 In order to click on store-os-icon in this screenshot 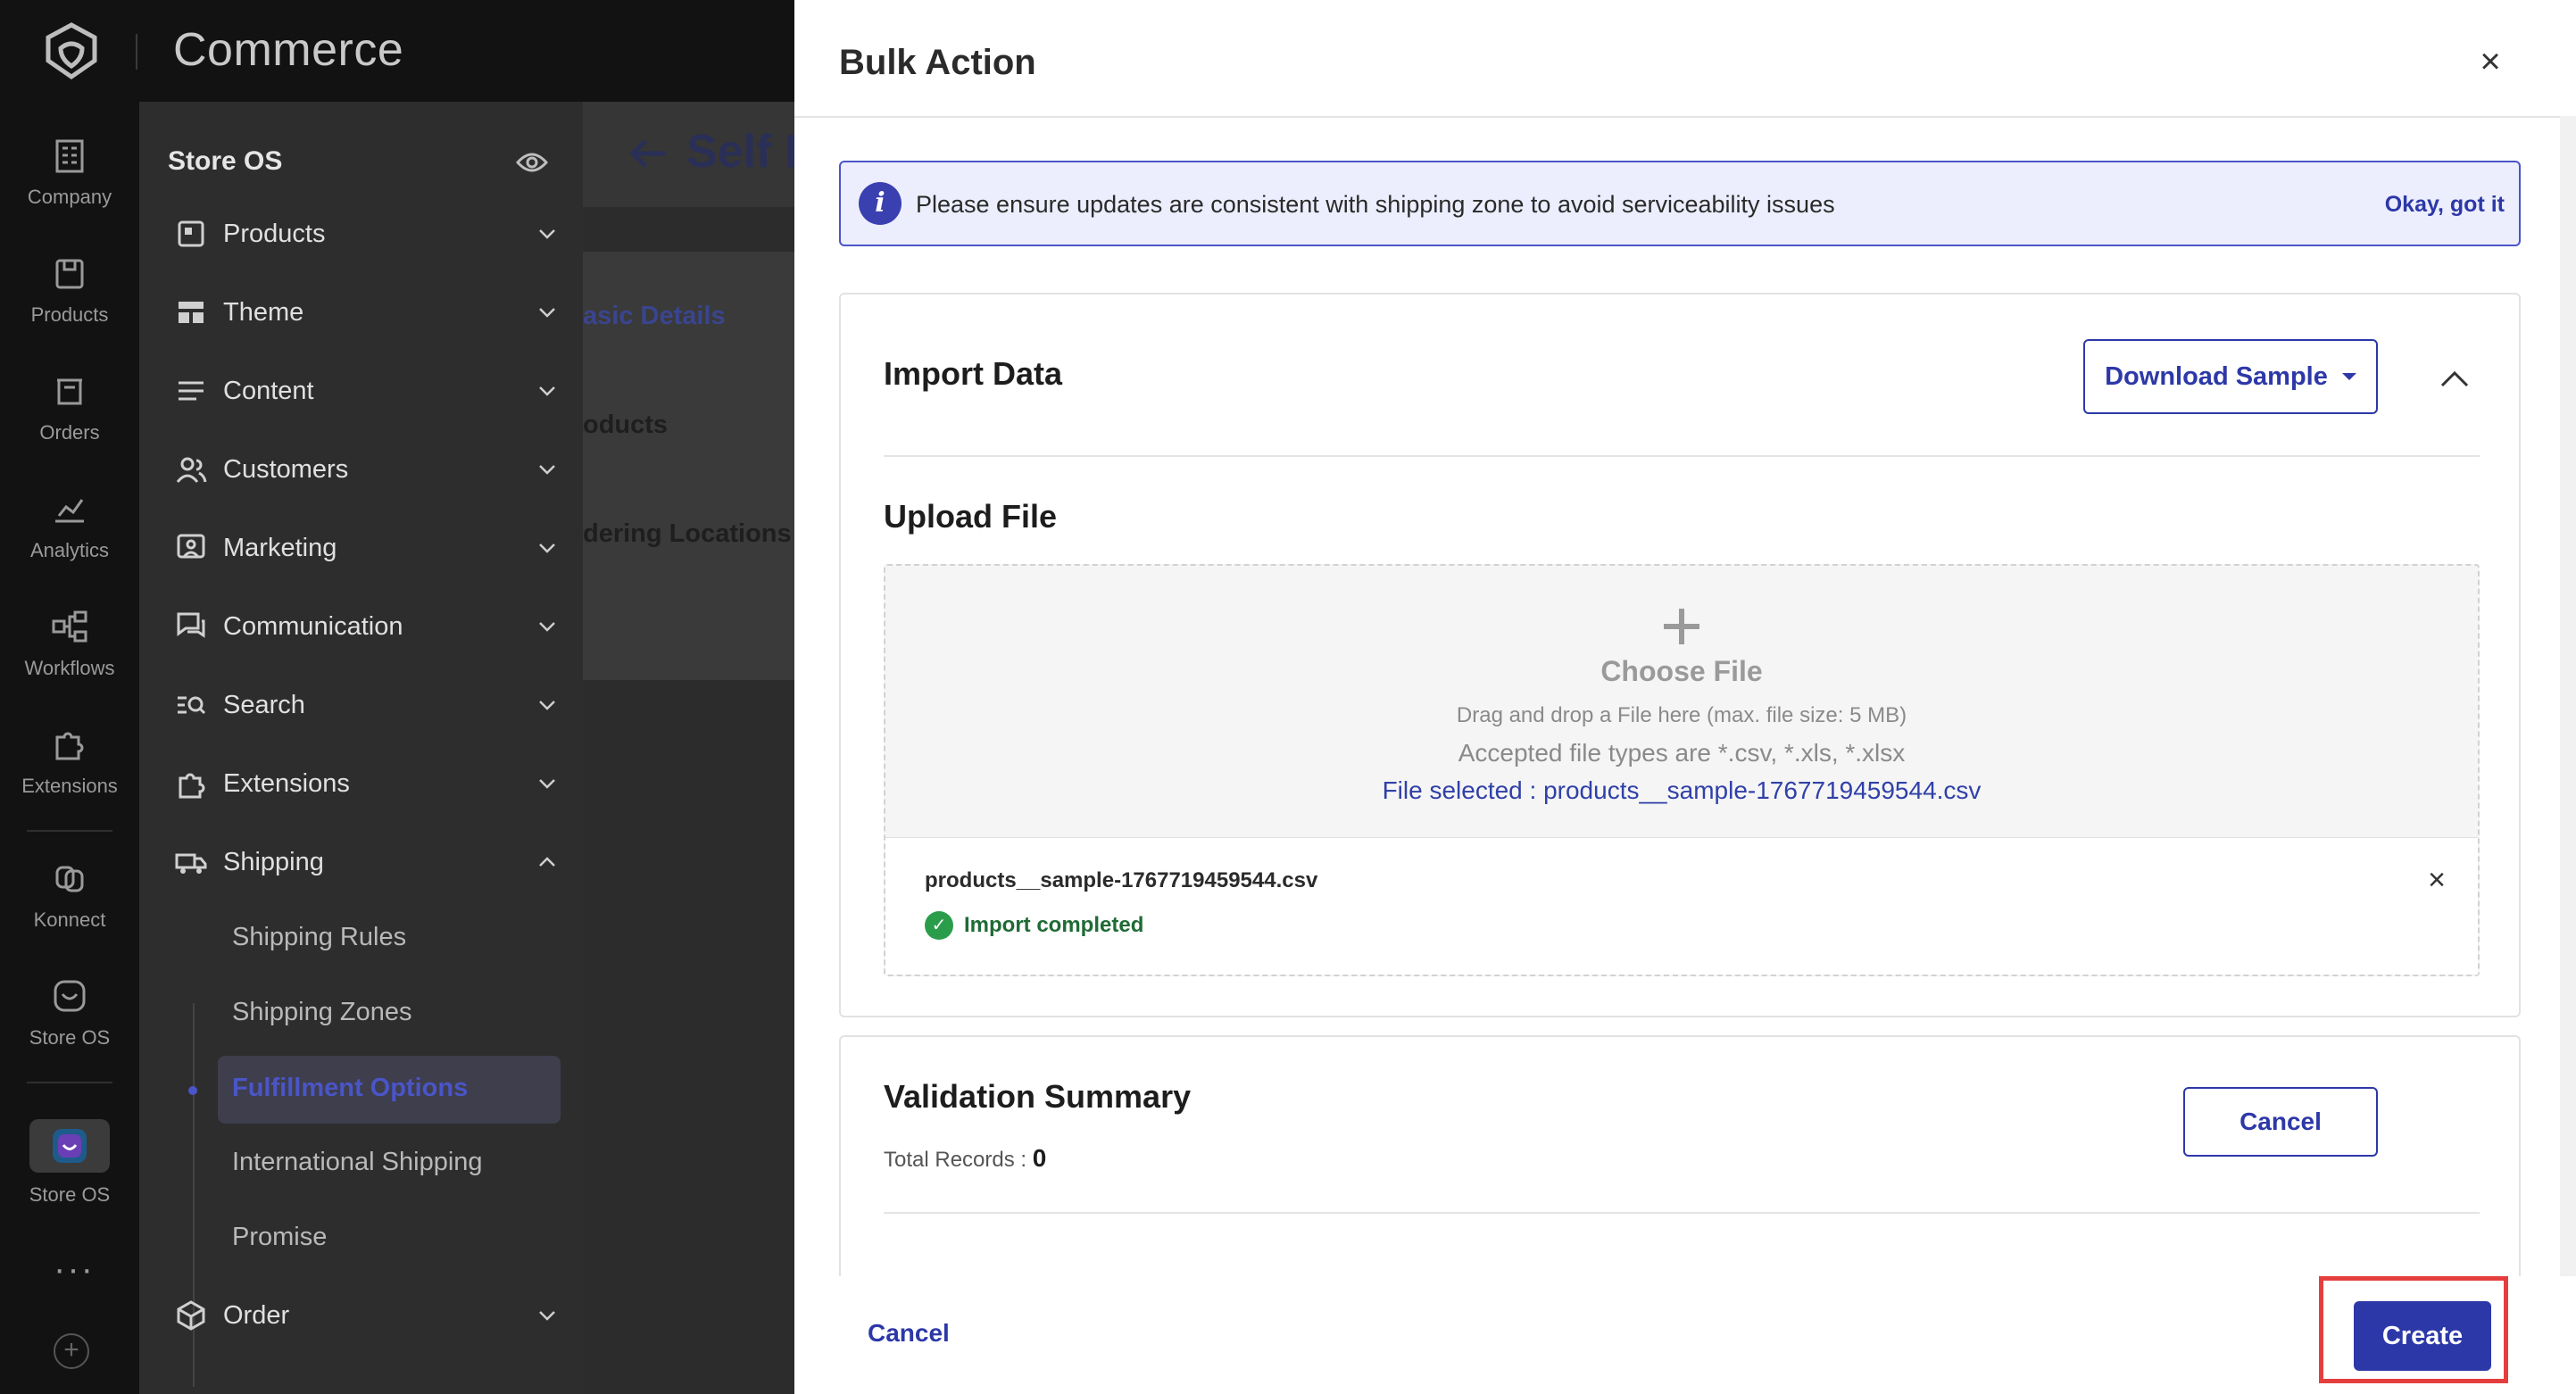, I will do `click(70, 996)`.